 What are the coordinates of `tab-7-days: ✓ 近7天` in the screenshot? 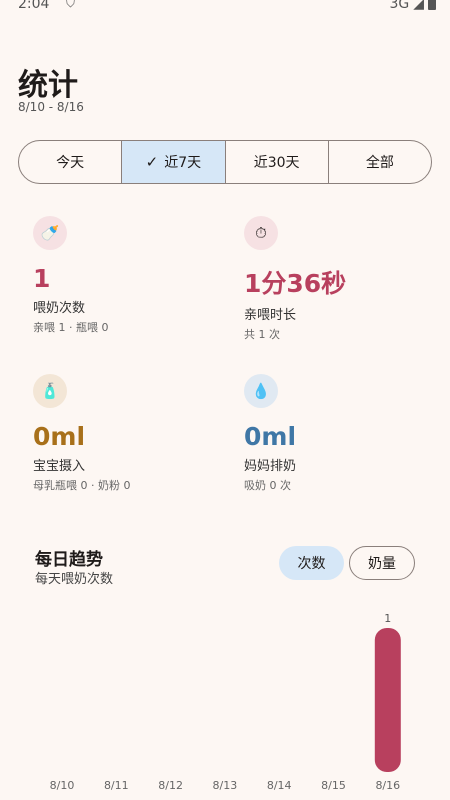 It's located at (174, 162).